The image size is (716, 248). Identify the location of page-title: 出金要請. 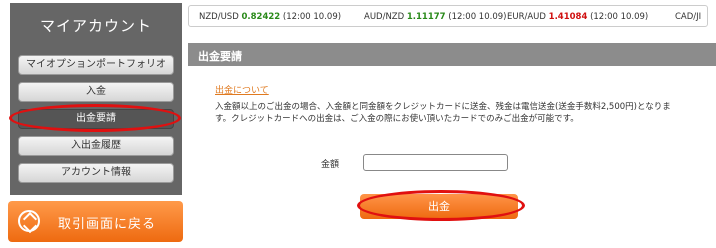
(220, 56).